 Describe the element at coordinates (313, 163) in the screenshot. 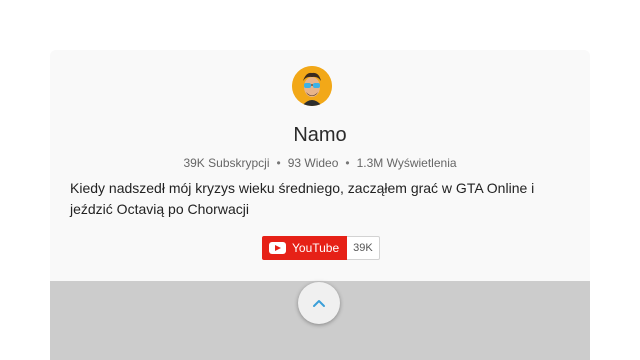

I see `video-count: 93 Wideo` at that location.